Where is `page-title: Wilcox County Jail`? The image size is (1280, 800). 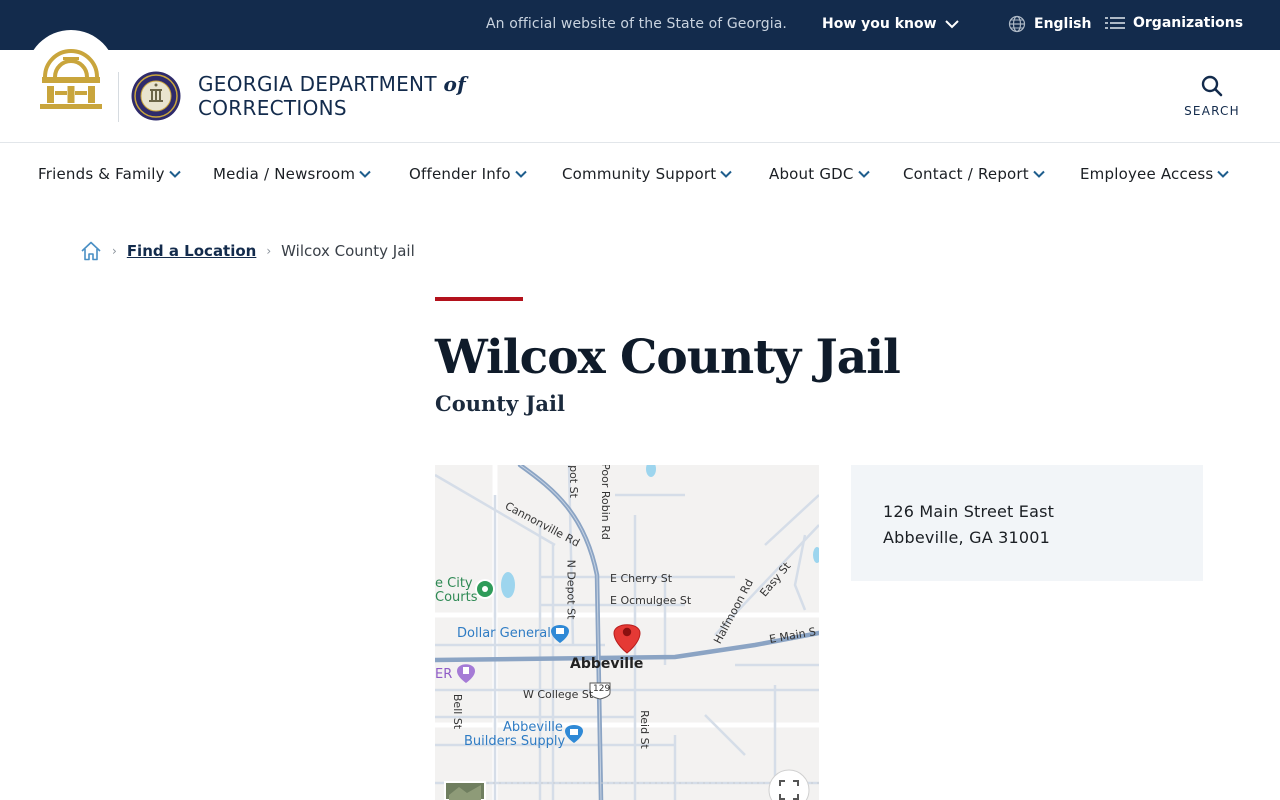 page-title: Wilcox County Jail is located at coordinates (668, 357).